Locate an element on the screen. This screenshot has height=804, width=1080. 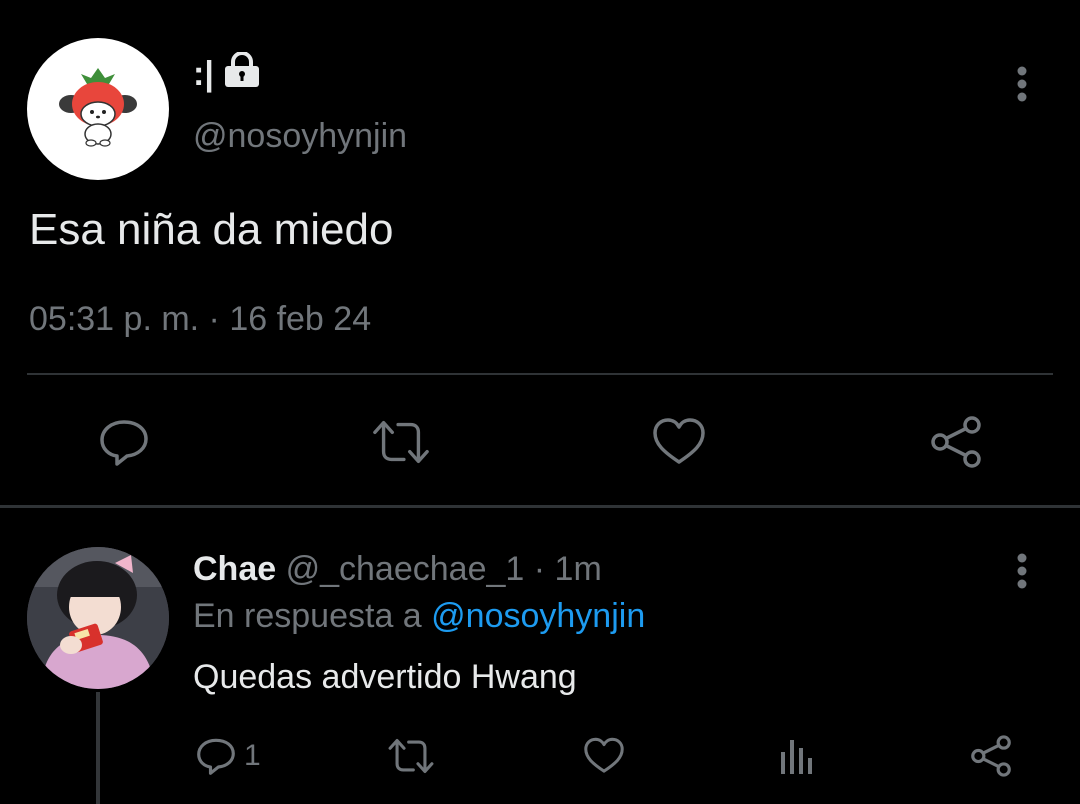
reply-time: 1m is located at coordinates (578, 569).